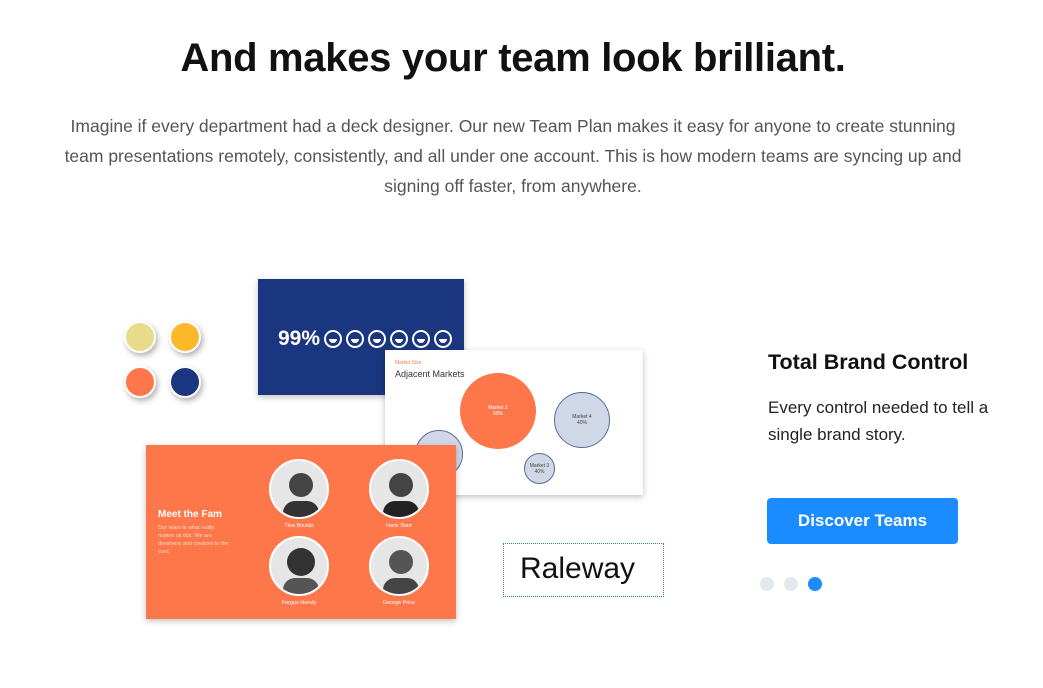 This screenshot has width=1043, height=688. What do you see at coordinates (862, 521) in the screenshot?
I see `discover-teams-button: Discover Teams` at bounding box center [862, 521].